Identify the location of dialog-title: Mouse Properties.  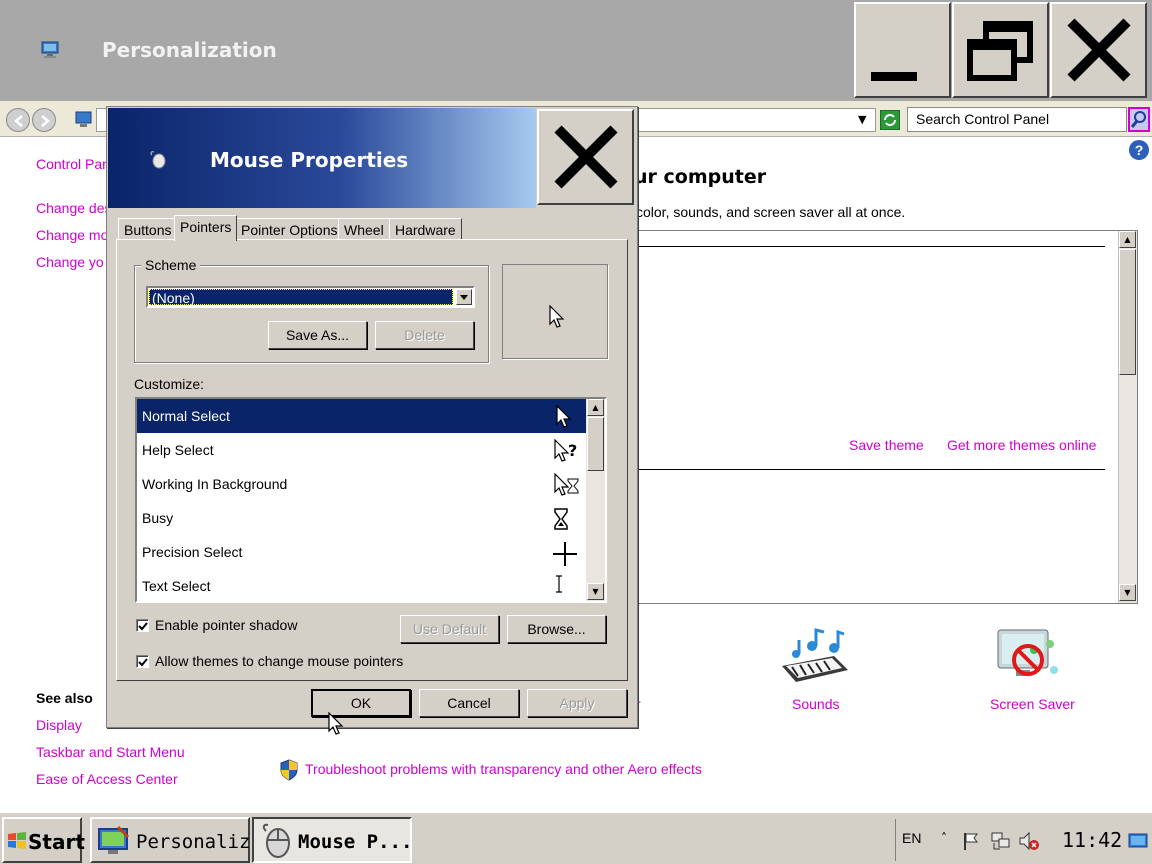
(309, 160).